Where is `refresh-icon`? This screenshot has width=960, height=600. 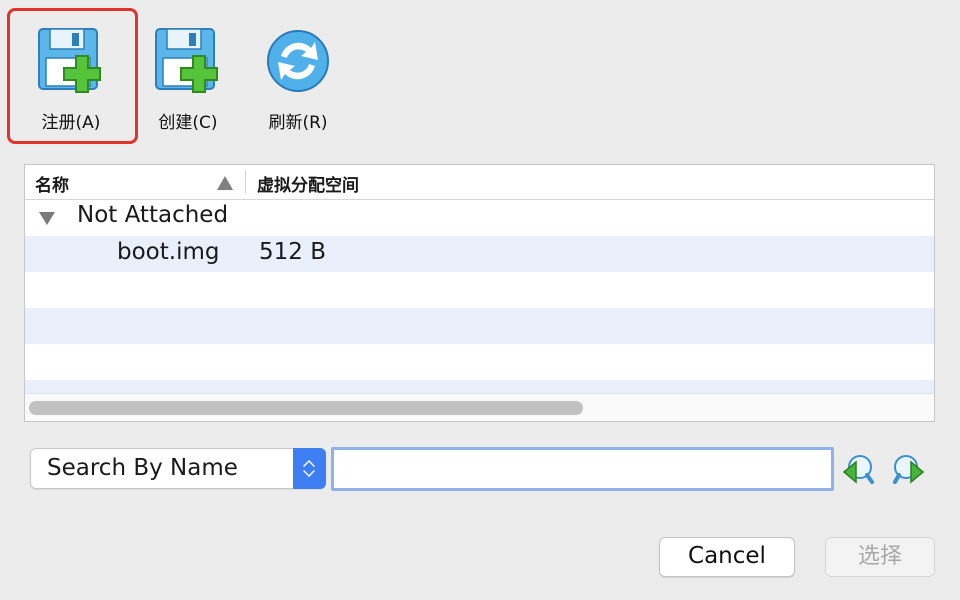 refresh-icon is located at coordinates (298, 61).